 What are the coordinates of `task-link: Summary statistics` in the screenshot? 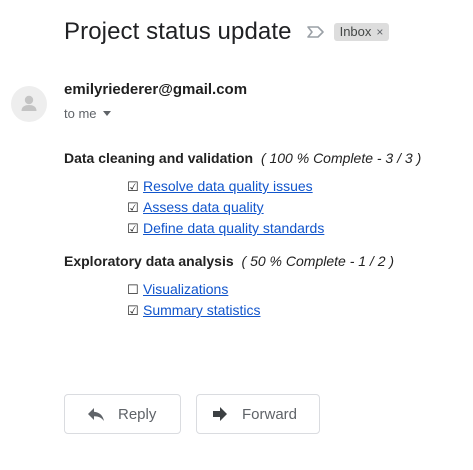 It's located at (201, 310).